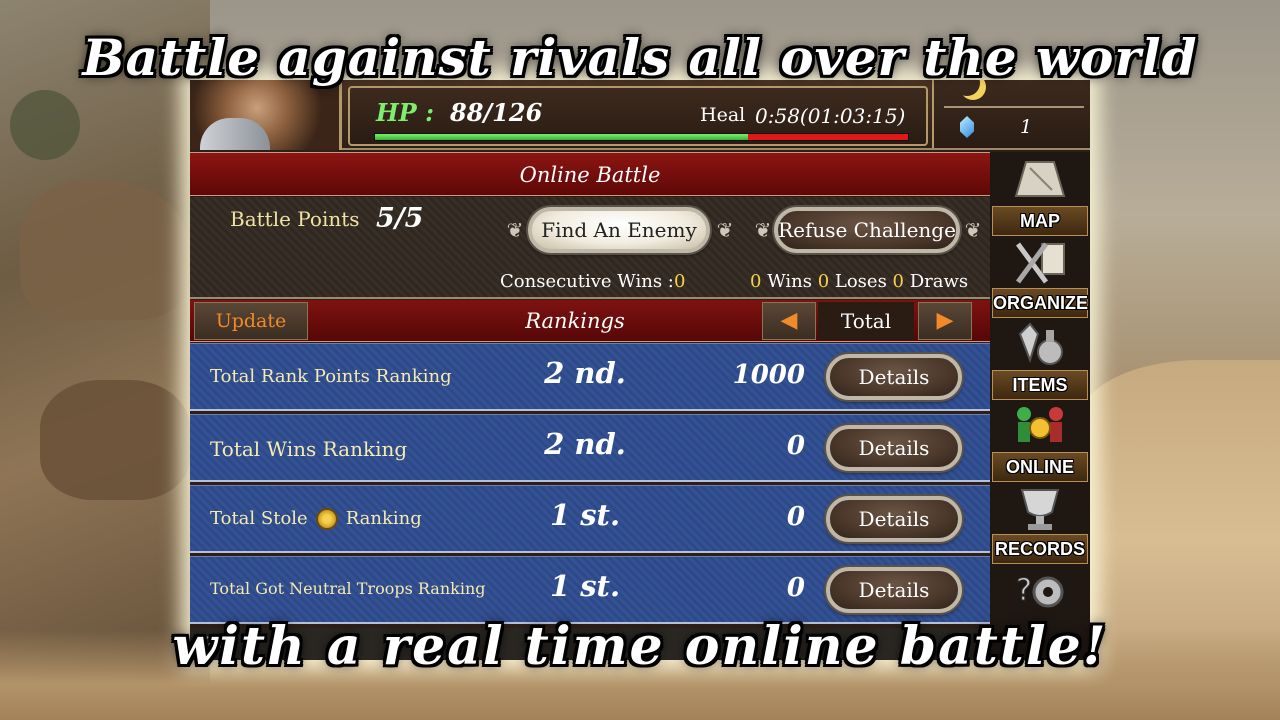 This screenshot has width=1280, height=720. I want to click on rankings-title: Rankings, so click(575, 321).